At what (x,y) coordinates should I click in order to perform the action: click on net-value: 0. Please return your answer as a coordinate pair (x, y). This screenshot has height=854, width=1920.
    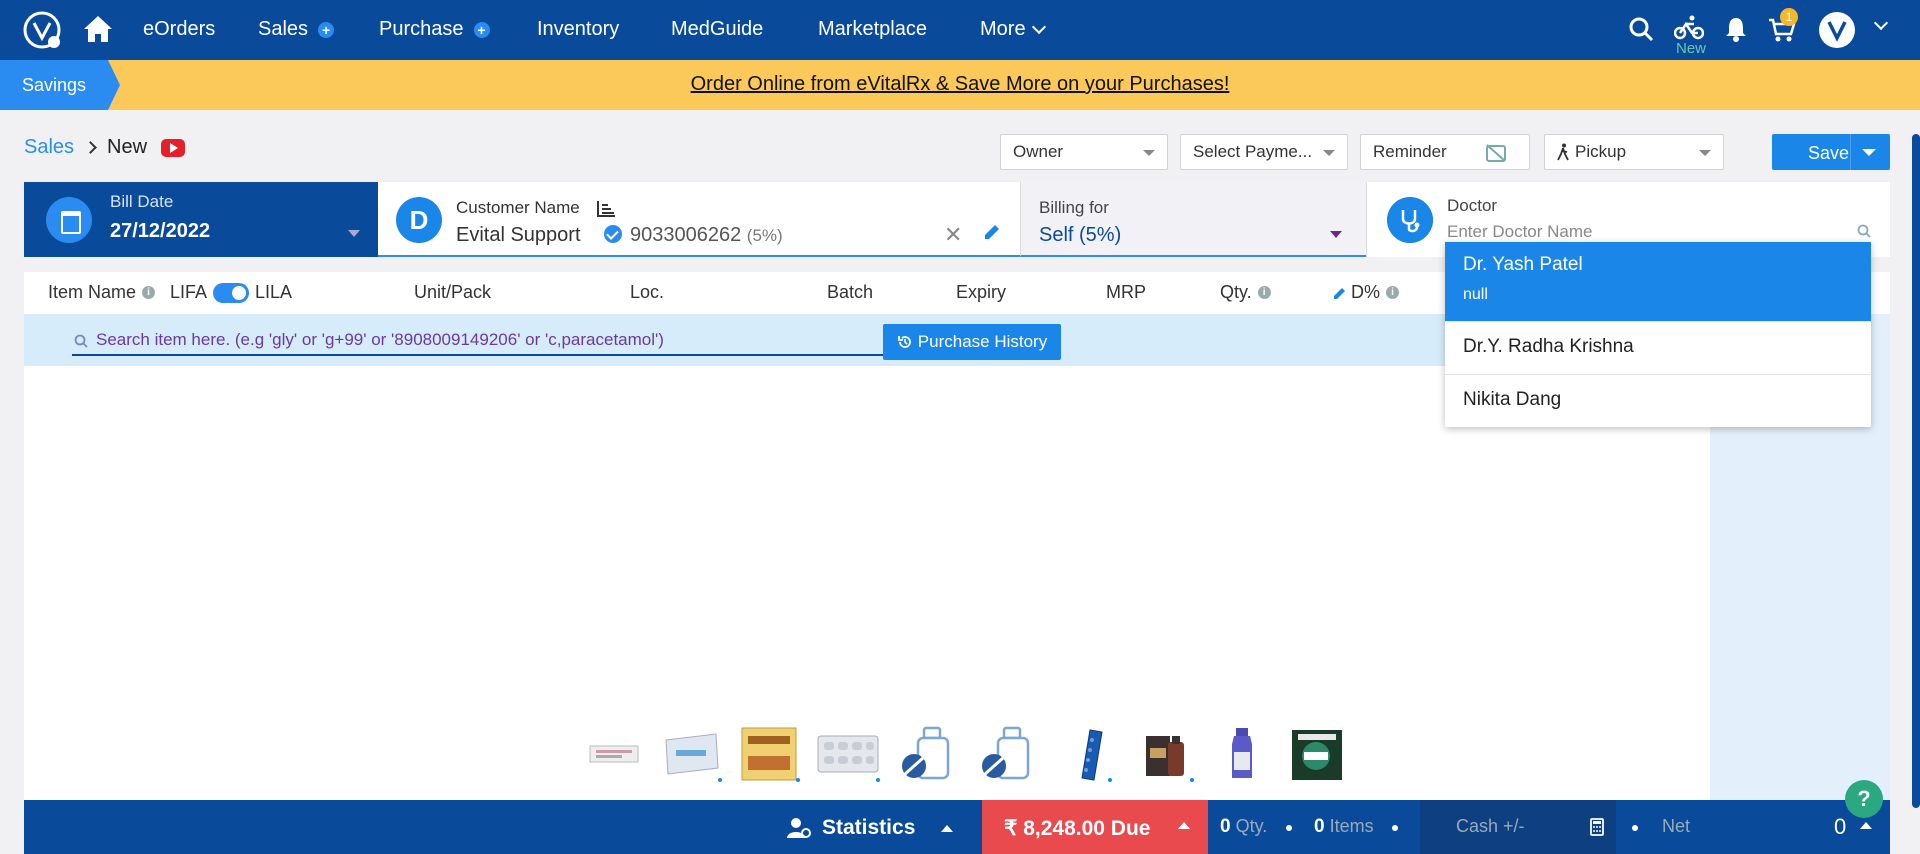
    Looking at the image, I should click on (1840, 826).